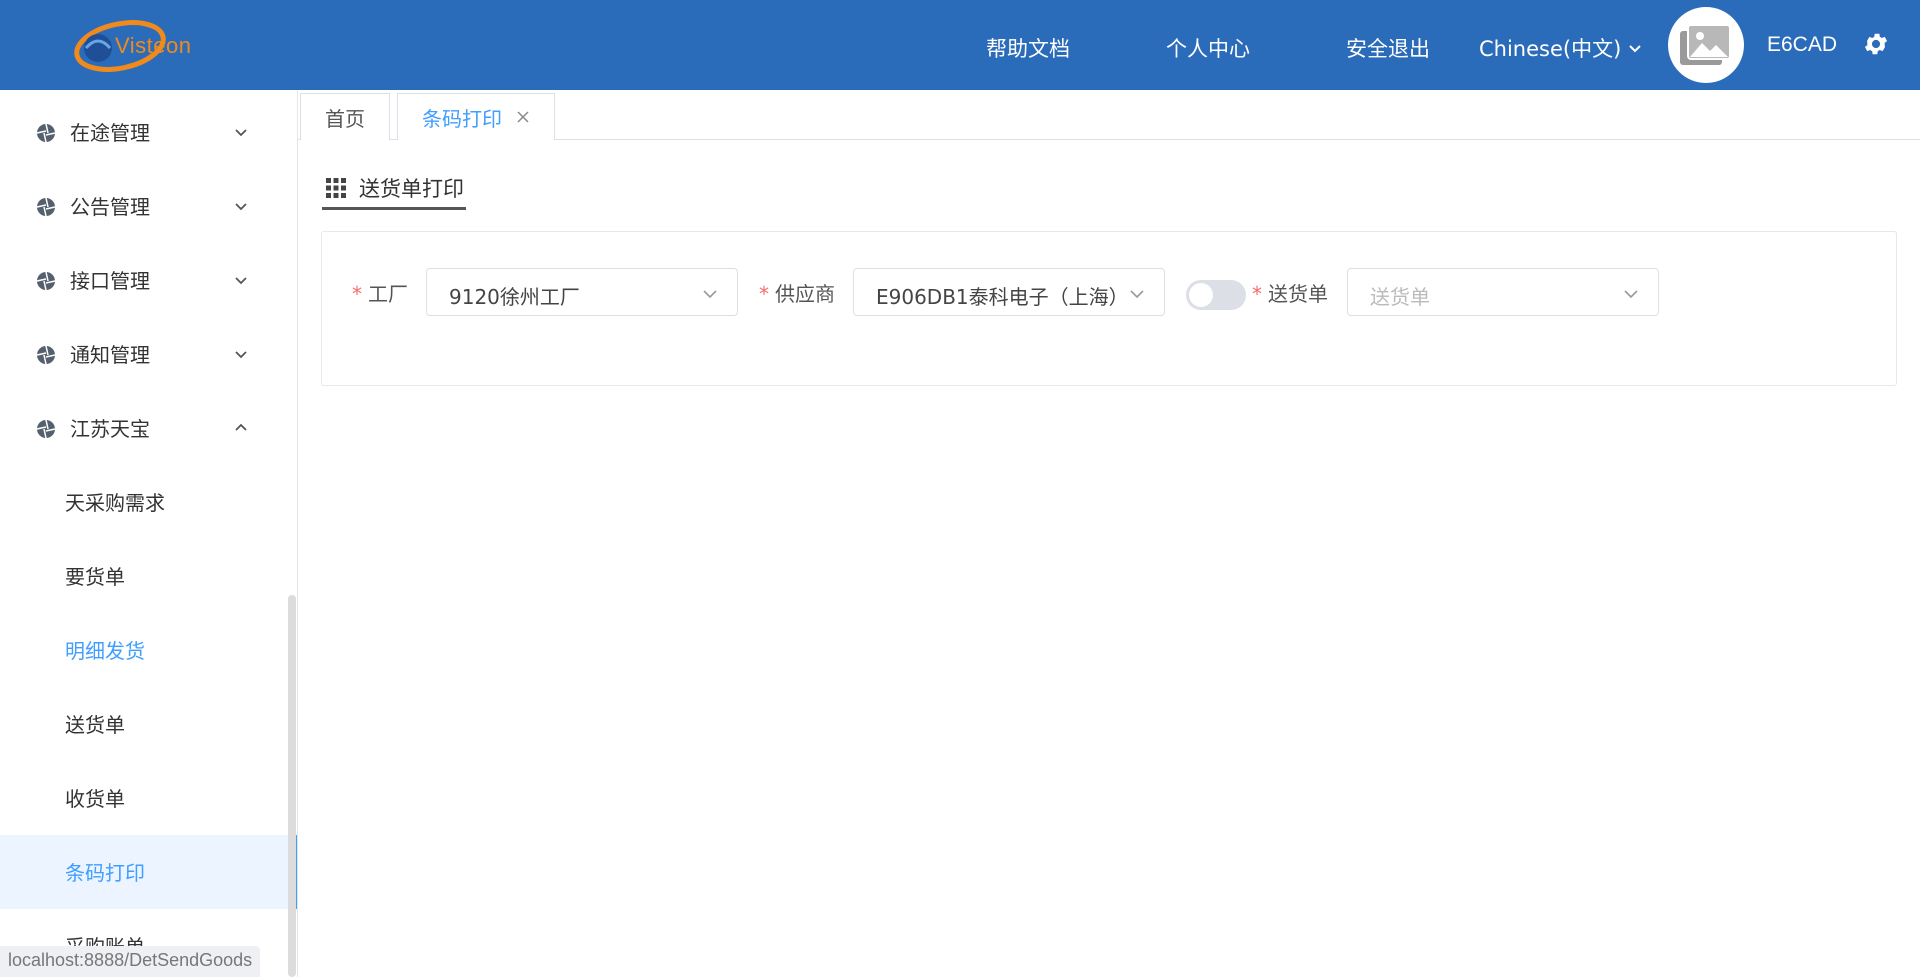  Describe the element at coordinates (1109, 115) in the screenshot. I see `tabs-bar: 首页 条码打印` at that location.